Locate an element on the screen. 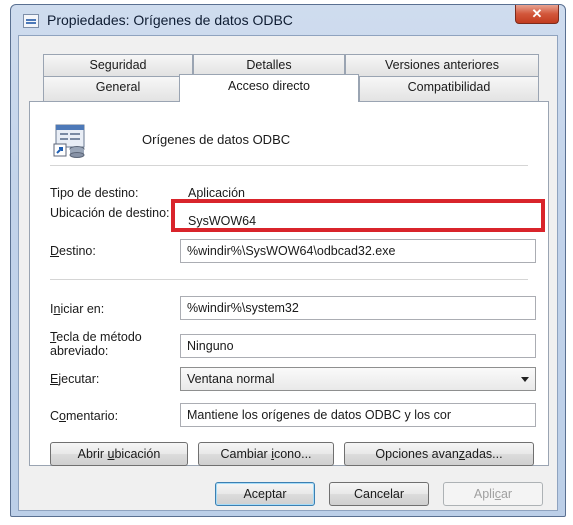 This screenshot has width=573, height=525. start-in-label: Iniciar en: is located at coordinates (77, 309).